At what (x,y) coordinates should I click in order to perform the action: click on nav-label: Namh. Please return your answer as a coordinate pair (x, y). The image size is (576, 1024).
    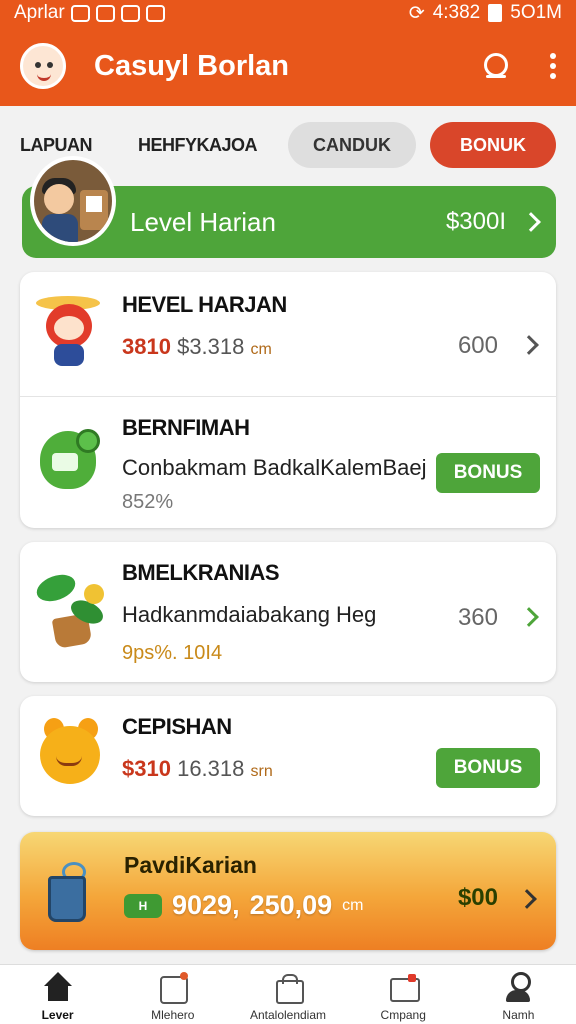
    Looking at the image, I should click on (518, 1015).